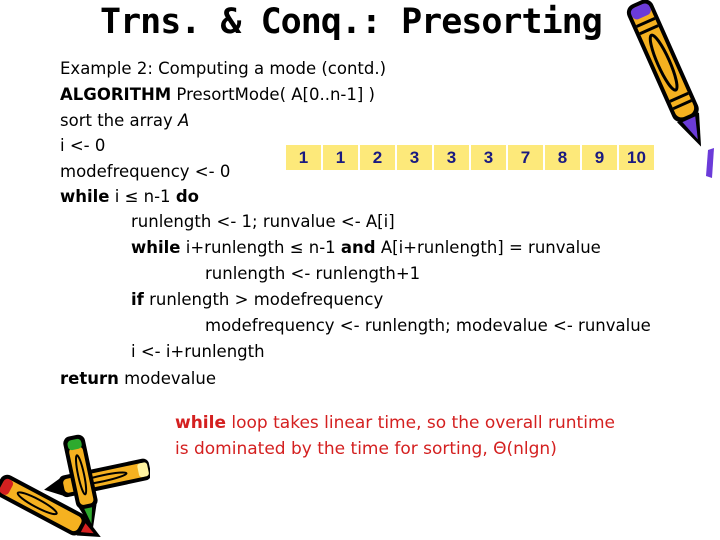  I want to click on code-line: while i ≤ n-1 do, so click(129, 197).